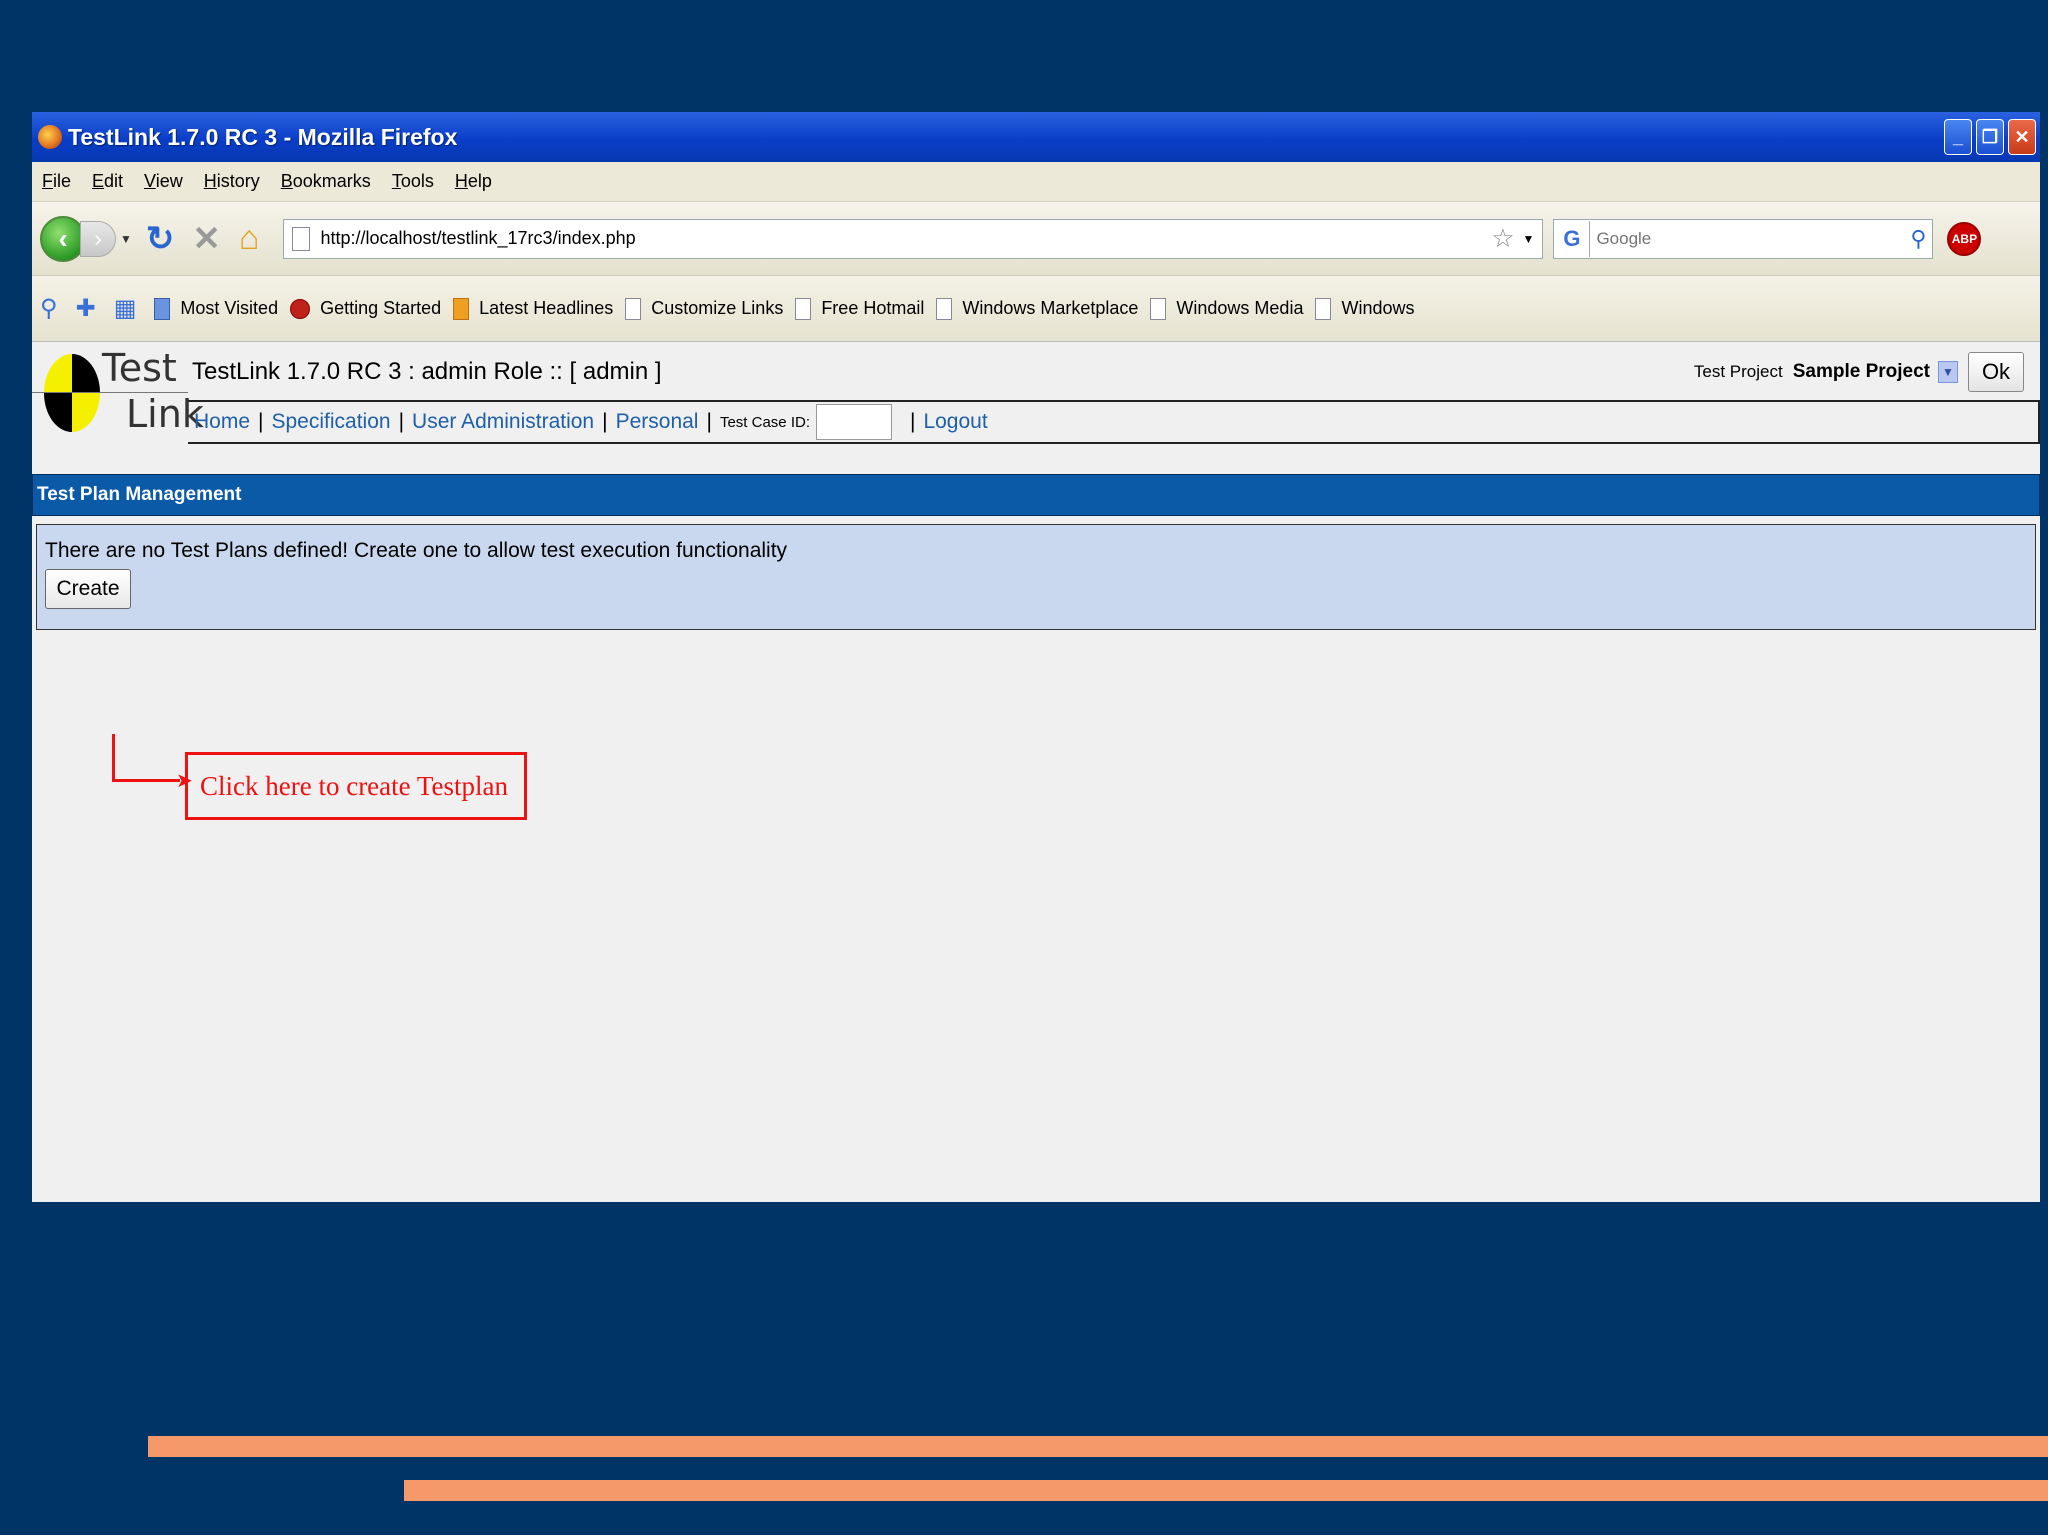  I want to click on reload-icon: ↻, so click(160, 239).